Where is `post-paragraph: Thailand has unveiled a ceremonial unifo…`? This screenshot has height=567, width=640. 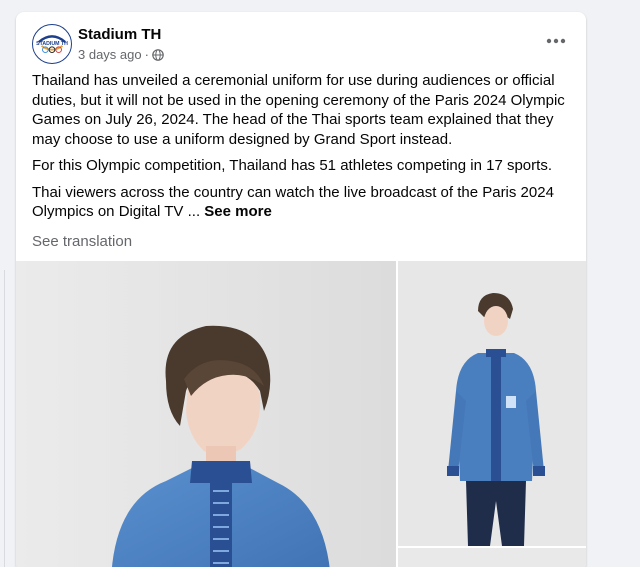 post-paragraph: Thailand has unveiled a ceremonial unifo… is located at coordinates (298, 110).